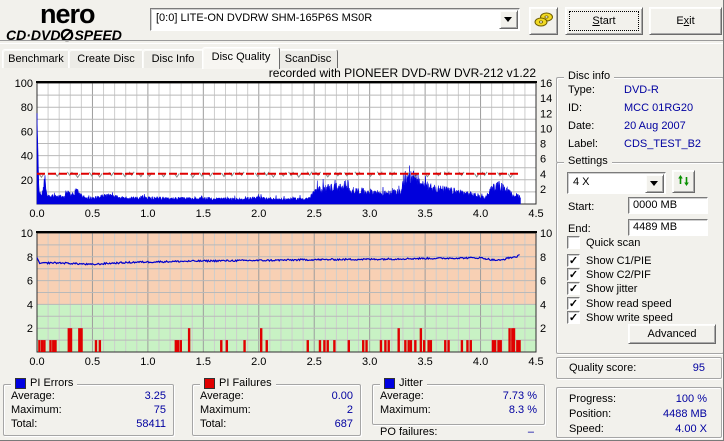 The image size is (724, 441). Describe the element at coordinates (24, 84) in the screenshot. I see `y-axis-tick-label: 100` at that location.